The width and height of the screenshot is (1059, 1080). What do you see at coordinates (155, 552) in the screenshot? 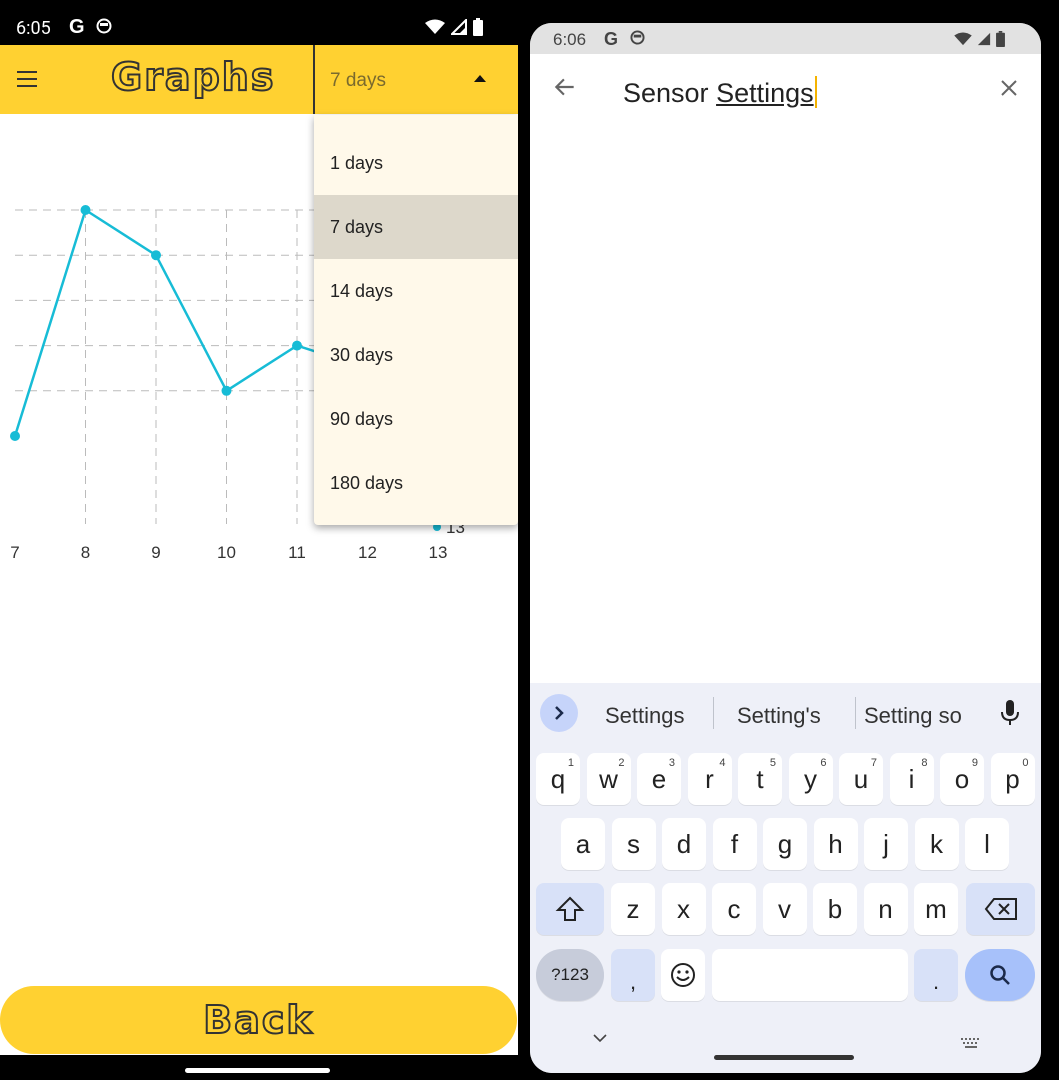
I see `x-tick-label: 9` at bounding box center [155, 552].